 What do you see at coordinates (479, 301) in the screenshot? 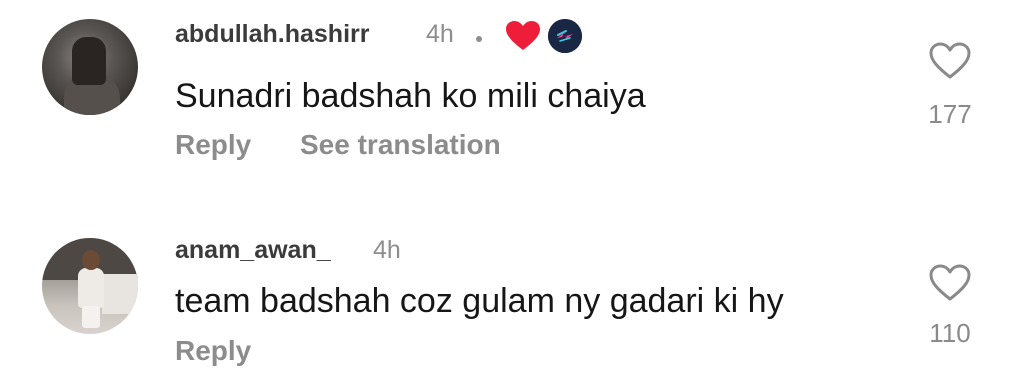
I see `comment-text: team badshah coz gulam ny gadari ki hy` at bounding box center [479, 301].